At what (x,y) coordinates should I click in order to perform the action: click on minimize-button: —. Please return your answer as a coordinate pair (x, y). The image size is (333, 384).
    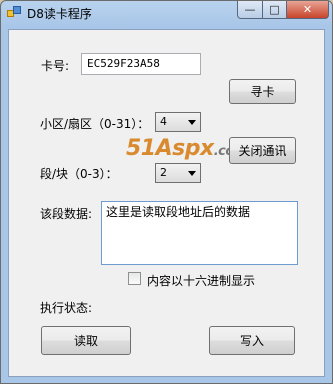
    Looking at the image, I should click on (250, 10).